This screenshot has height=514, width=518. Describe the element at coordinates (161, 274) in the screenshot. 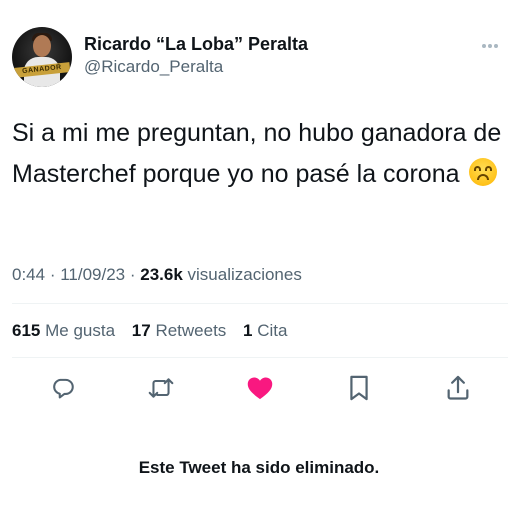

I see `views-count: 23.6k` at that location.